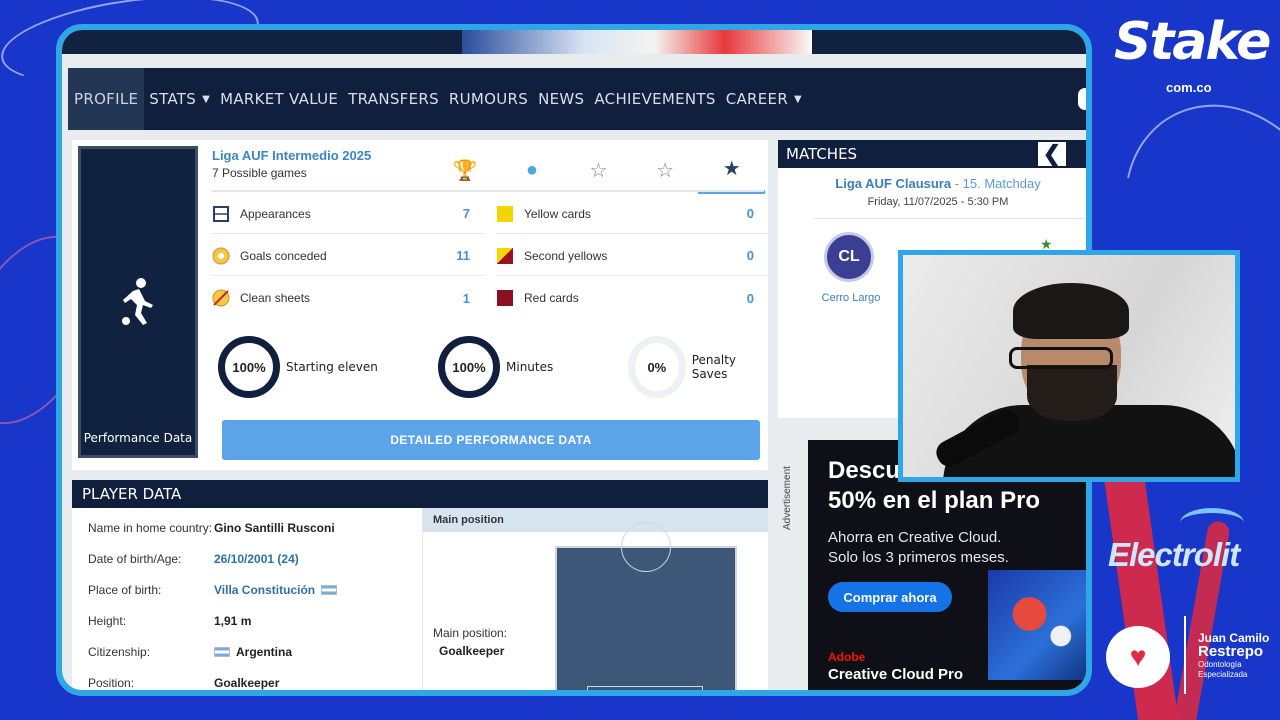  I want to click on detailed-performance-button: DETAILED PERFORMANCE DATA, so click(491, 440).